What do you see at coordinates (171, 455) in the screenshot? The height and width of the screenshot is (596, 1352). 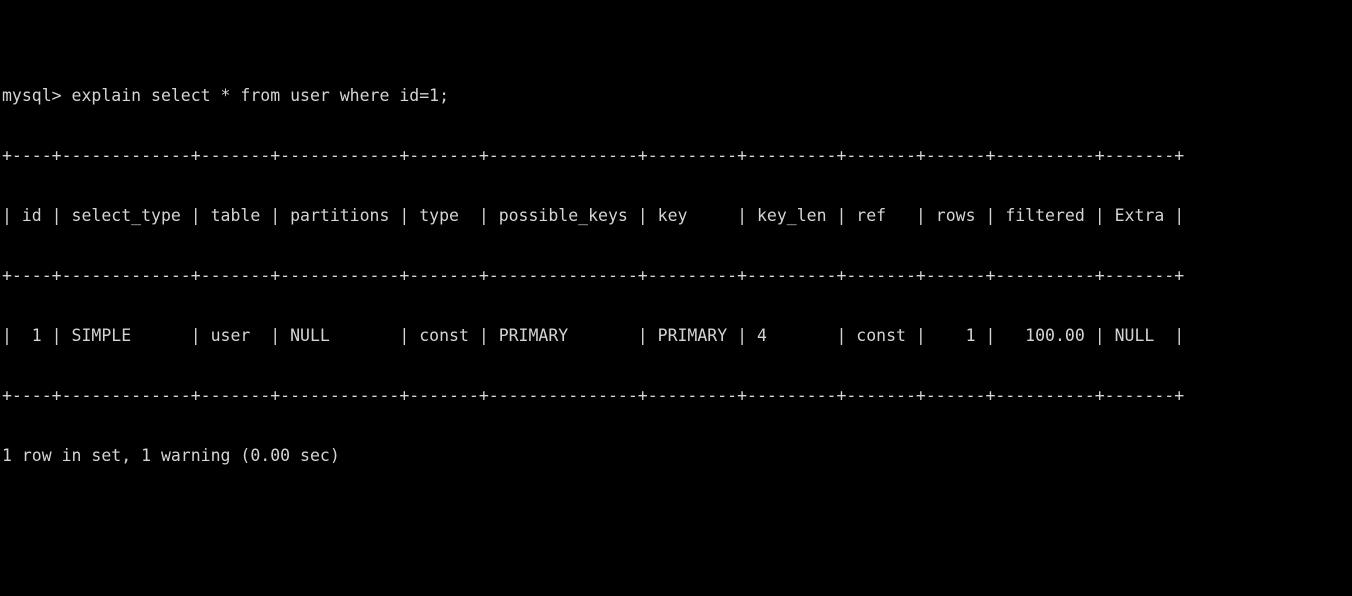 I see `status-line: 1 row in set, 1 warning (0.00 sec)` at bounding box center [171, 455].